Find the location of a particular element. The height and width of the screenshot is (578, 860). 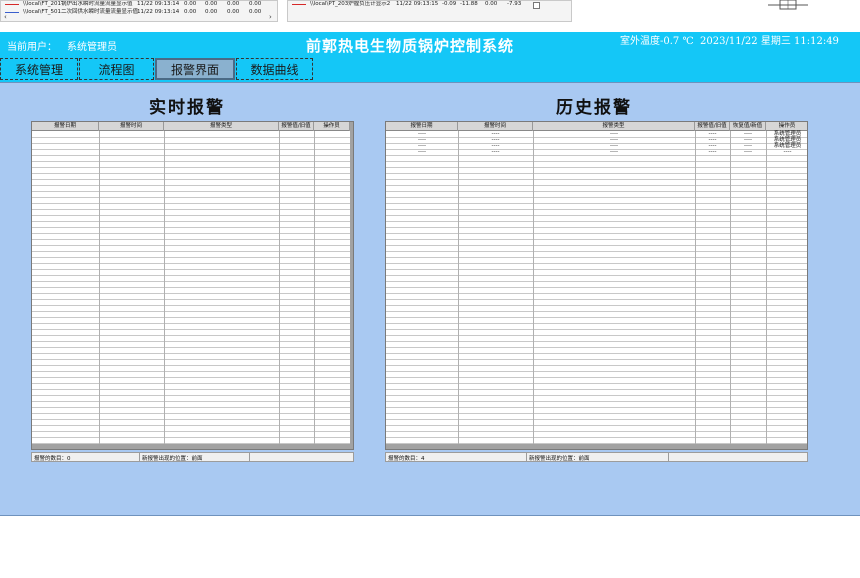

trend-color-line is located at coordinates (12, 12).